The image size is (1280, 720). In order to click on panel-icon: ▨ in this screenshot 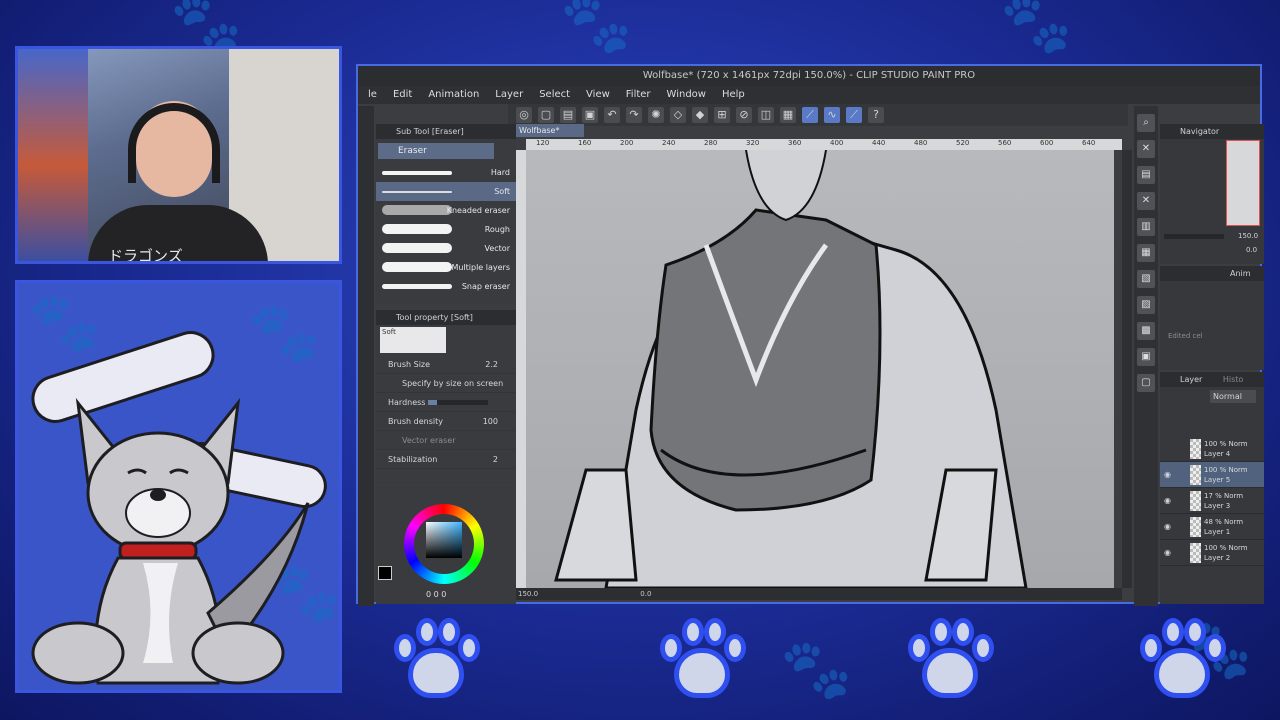, I will do `click(1146, 305)`.